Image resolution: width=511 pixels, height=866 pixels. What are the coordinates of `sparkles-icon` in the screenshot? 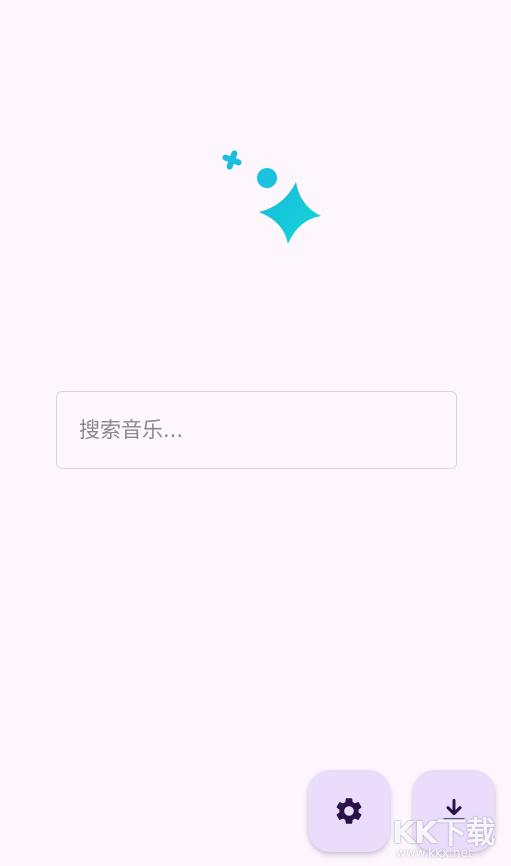 It's located at (271, 197).